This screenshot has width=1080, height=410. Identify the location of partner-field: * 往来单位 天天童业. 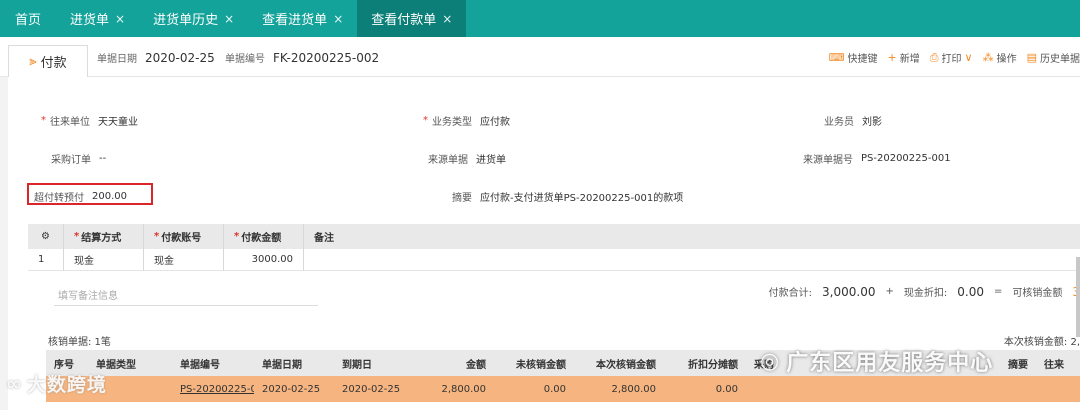
(89, 120).